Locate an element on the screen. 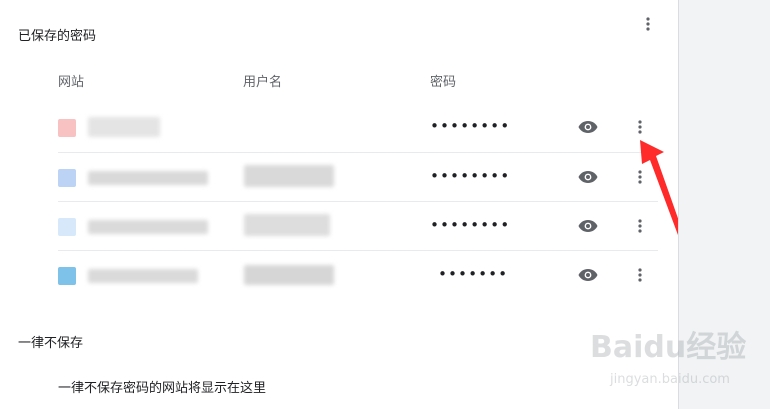  column-header-username: 用户名 is located at coordinates (263, 82).